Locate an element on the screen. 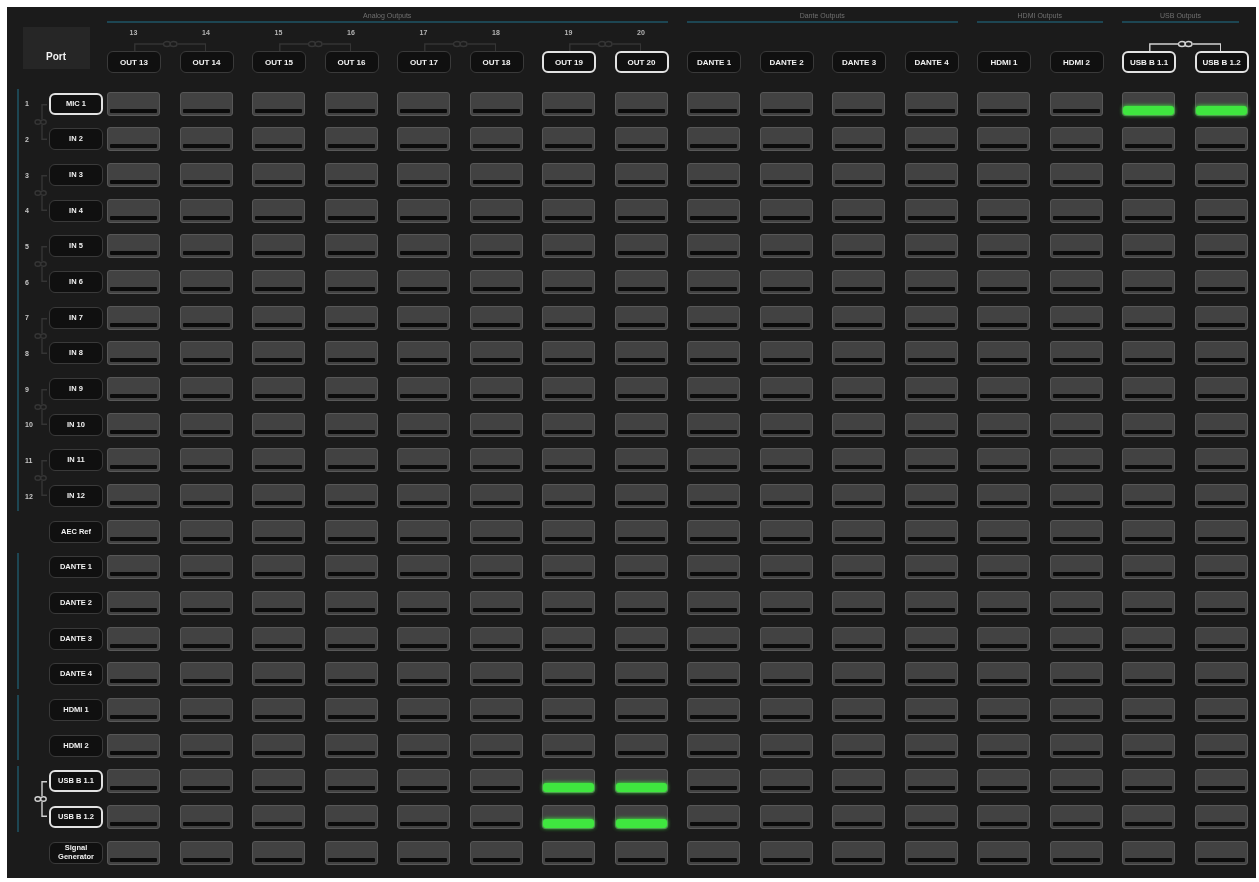  output-button: DANTE 1 is located at coordinates (714, 62).